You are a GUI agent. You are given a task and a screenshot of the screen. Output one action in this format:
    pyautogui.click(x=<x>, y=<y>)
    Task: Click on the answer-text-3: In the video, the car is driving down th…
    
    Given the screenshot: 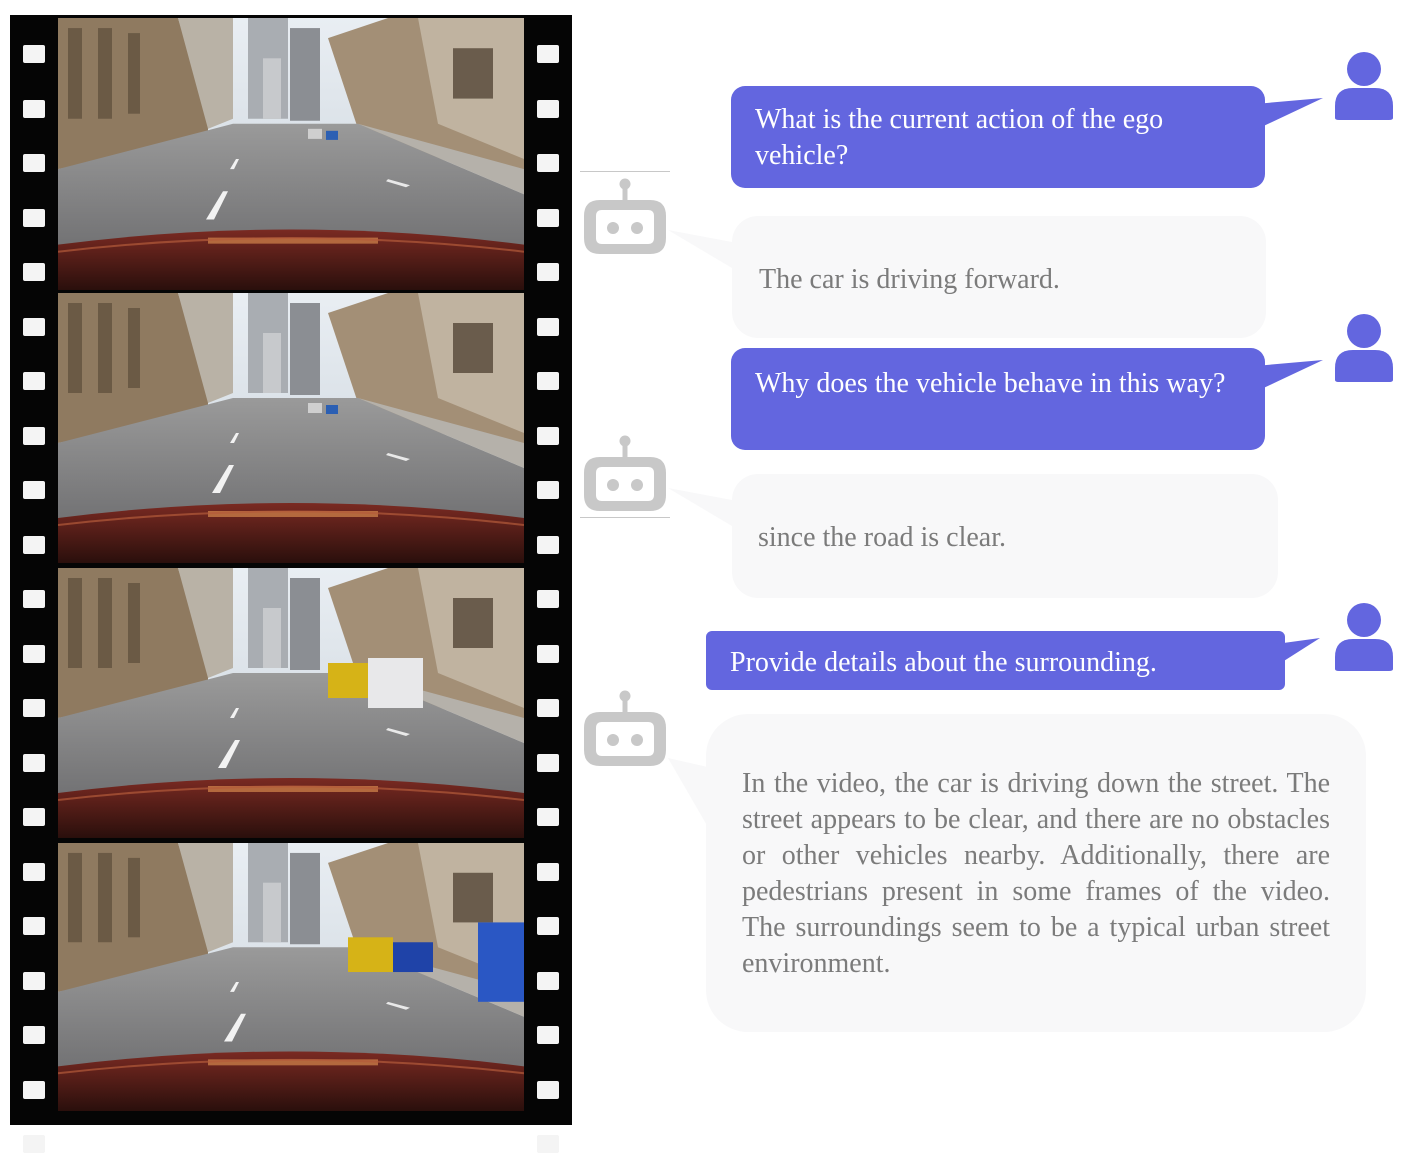 What is the action you would take?
    pyautogui.click(x=1036, y=873)
    